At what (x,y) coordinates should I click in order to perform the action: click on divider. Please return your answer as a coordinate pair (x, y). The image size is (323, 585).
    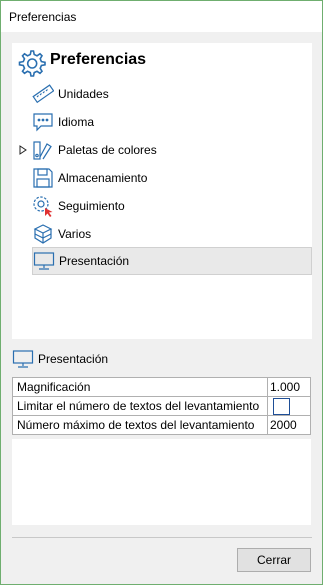
    Looking at the image, I should click on (162, 537).